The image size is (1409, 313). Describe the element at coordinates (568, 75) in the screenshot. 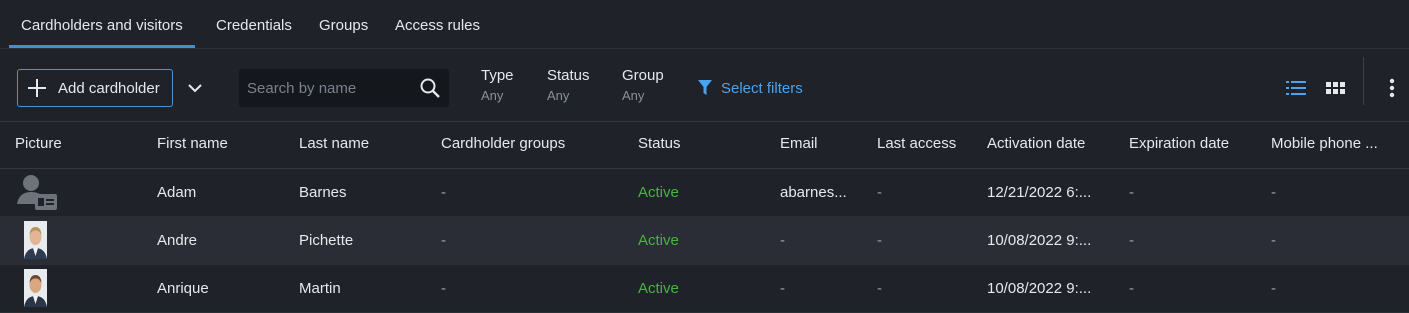

I see `filter-status-title: Status` at that location.